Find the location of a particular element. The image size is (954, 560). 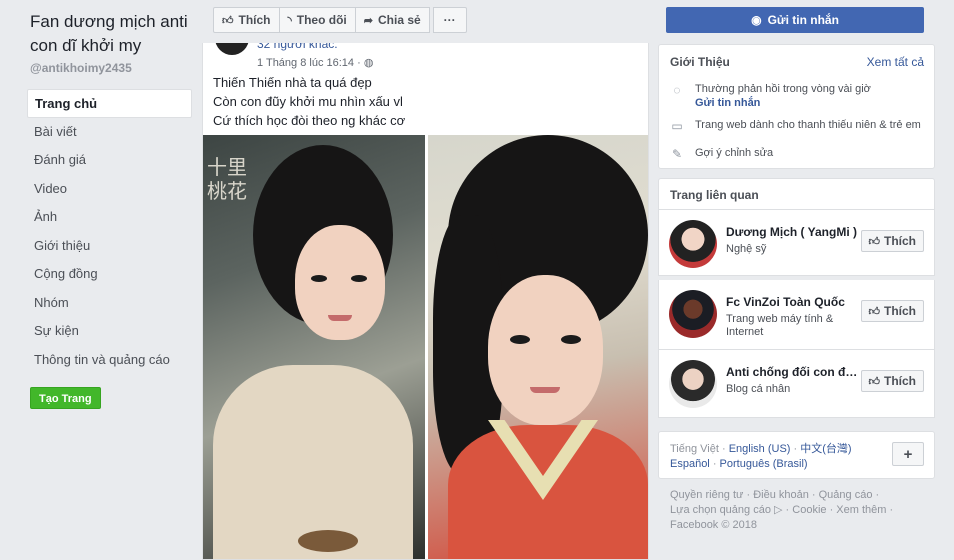

nav-item-posts: Bài viết is located at coordinates (109, 132).